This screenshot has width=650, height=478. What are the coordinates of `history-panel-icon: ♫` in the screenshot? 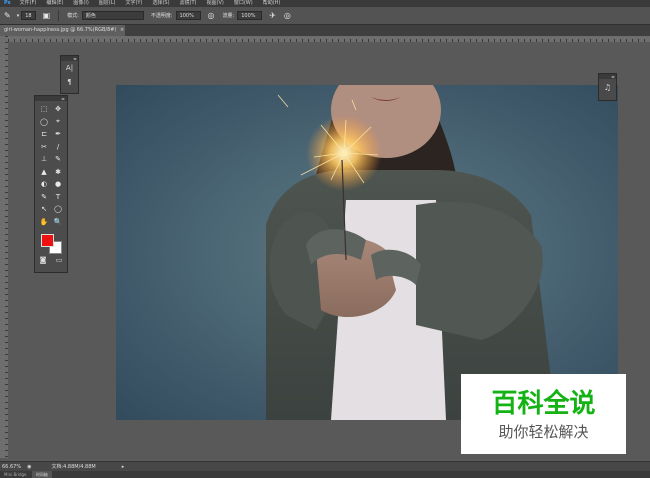 It's located at (607, 87).